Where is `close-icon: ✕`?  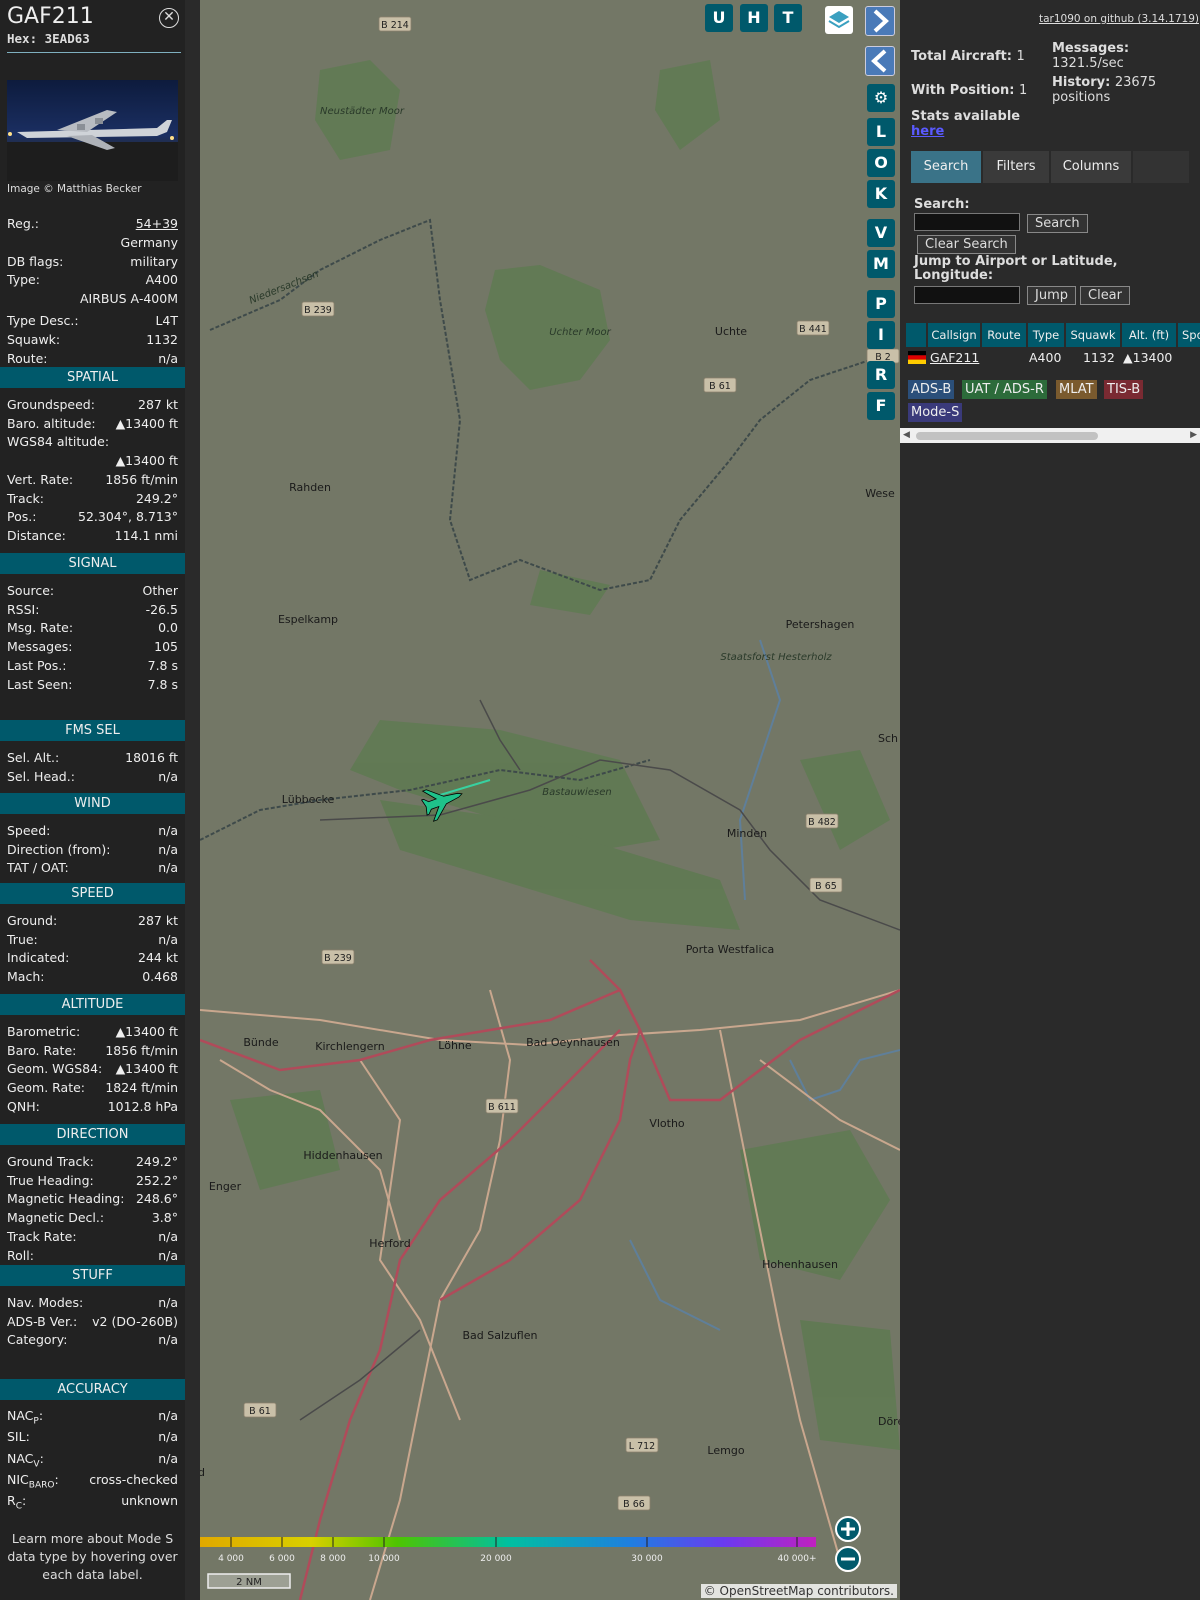
close-icon: ✕ is located at coordinates (169, 18).